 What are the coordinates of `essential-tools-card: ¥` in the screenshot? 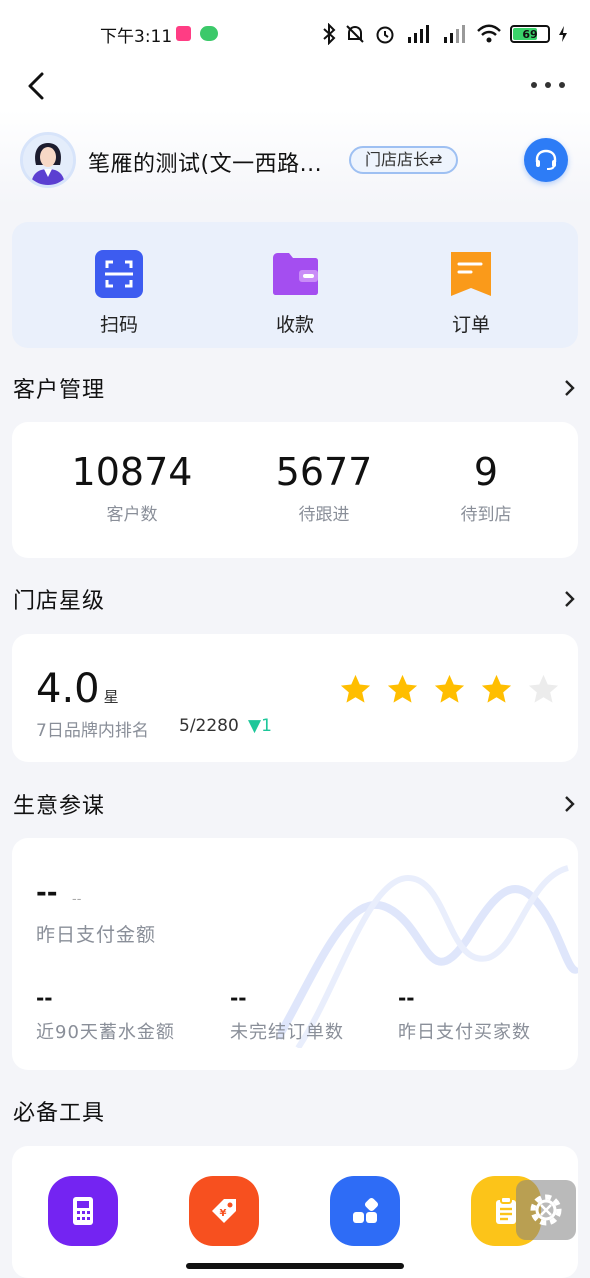 It's located at (295, 1212).